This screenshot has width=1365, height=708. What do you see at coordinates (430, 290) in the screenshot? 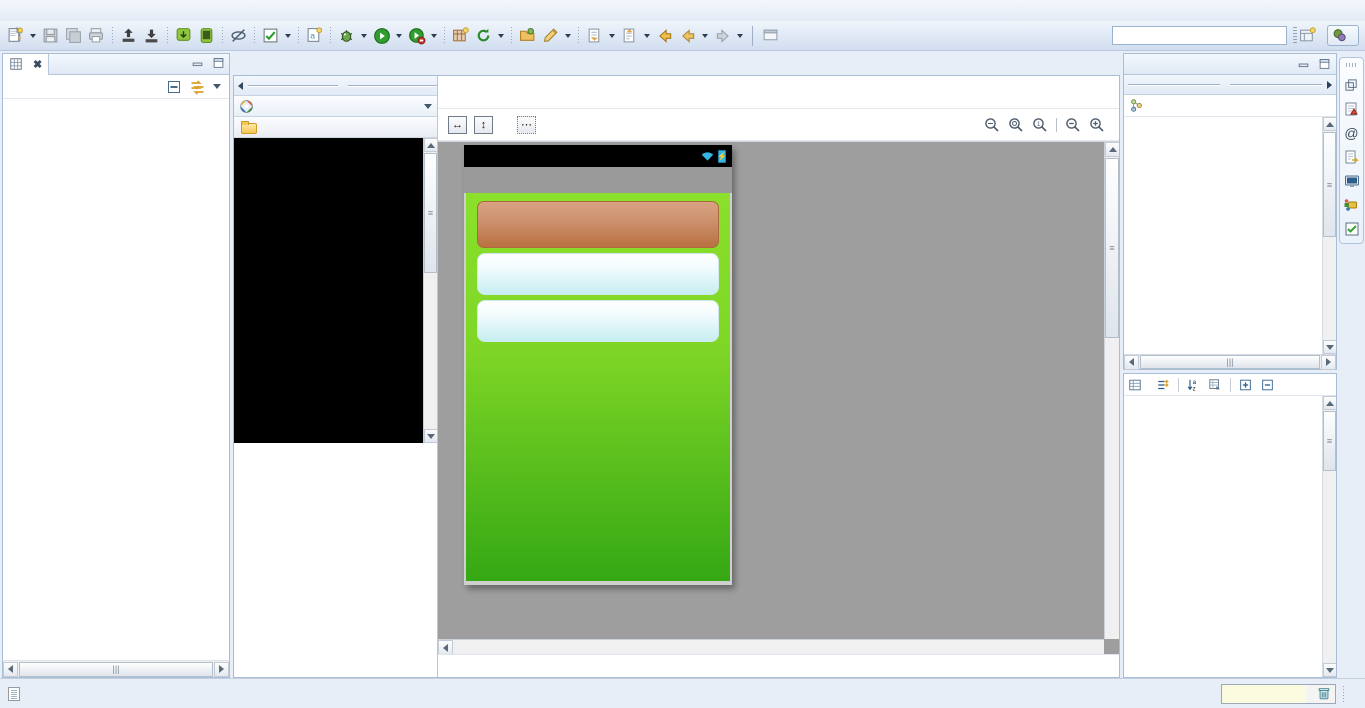
I see `palette-vscrollbar: ≡` at bounding box center [430, 290].